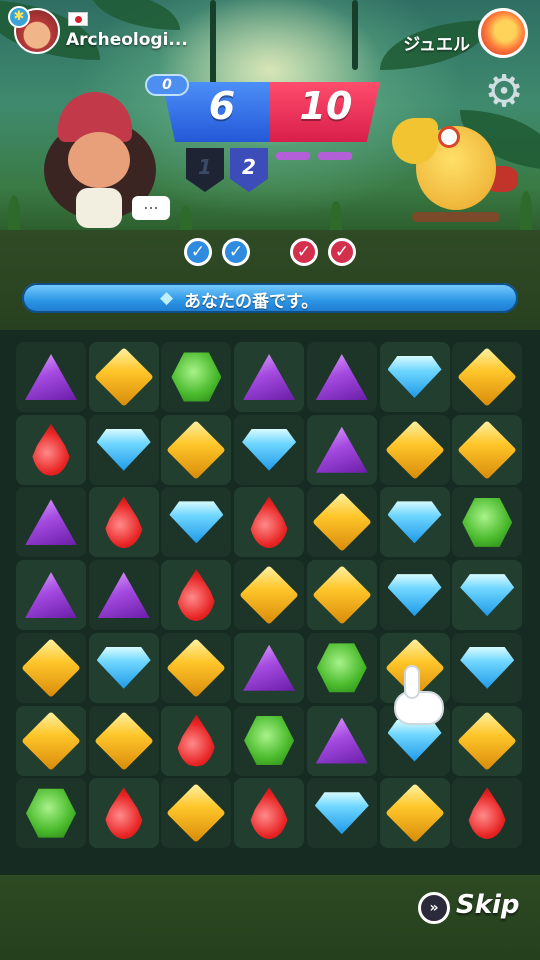 This screenshot has height=960, width=540. I want to click on opponent-avatar, so click(503, 33).